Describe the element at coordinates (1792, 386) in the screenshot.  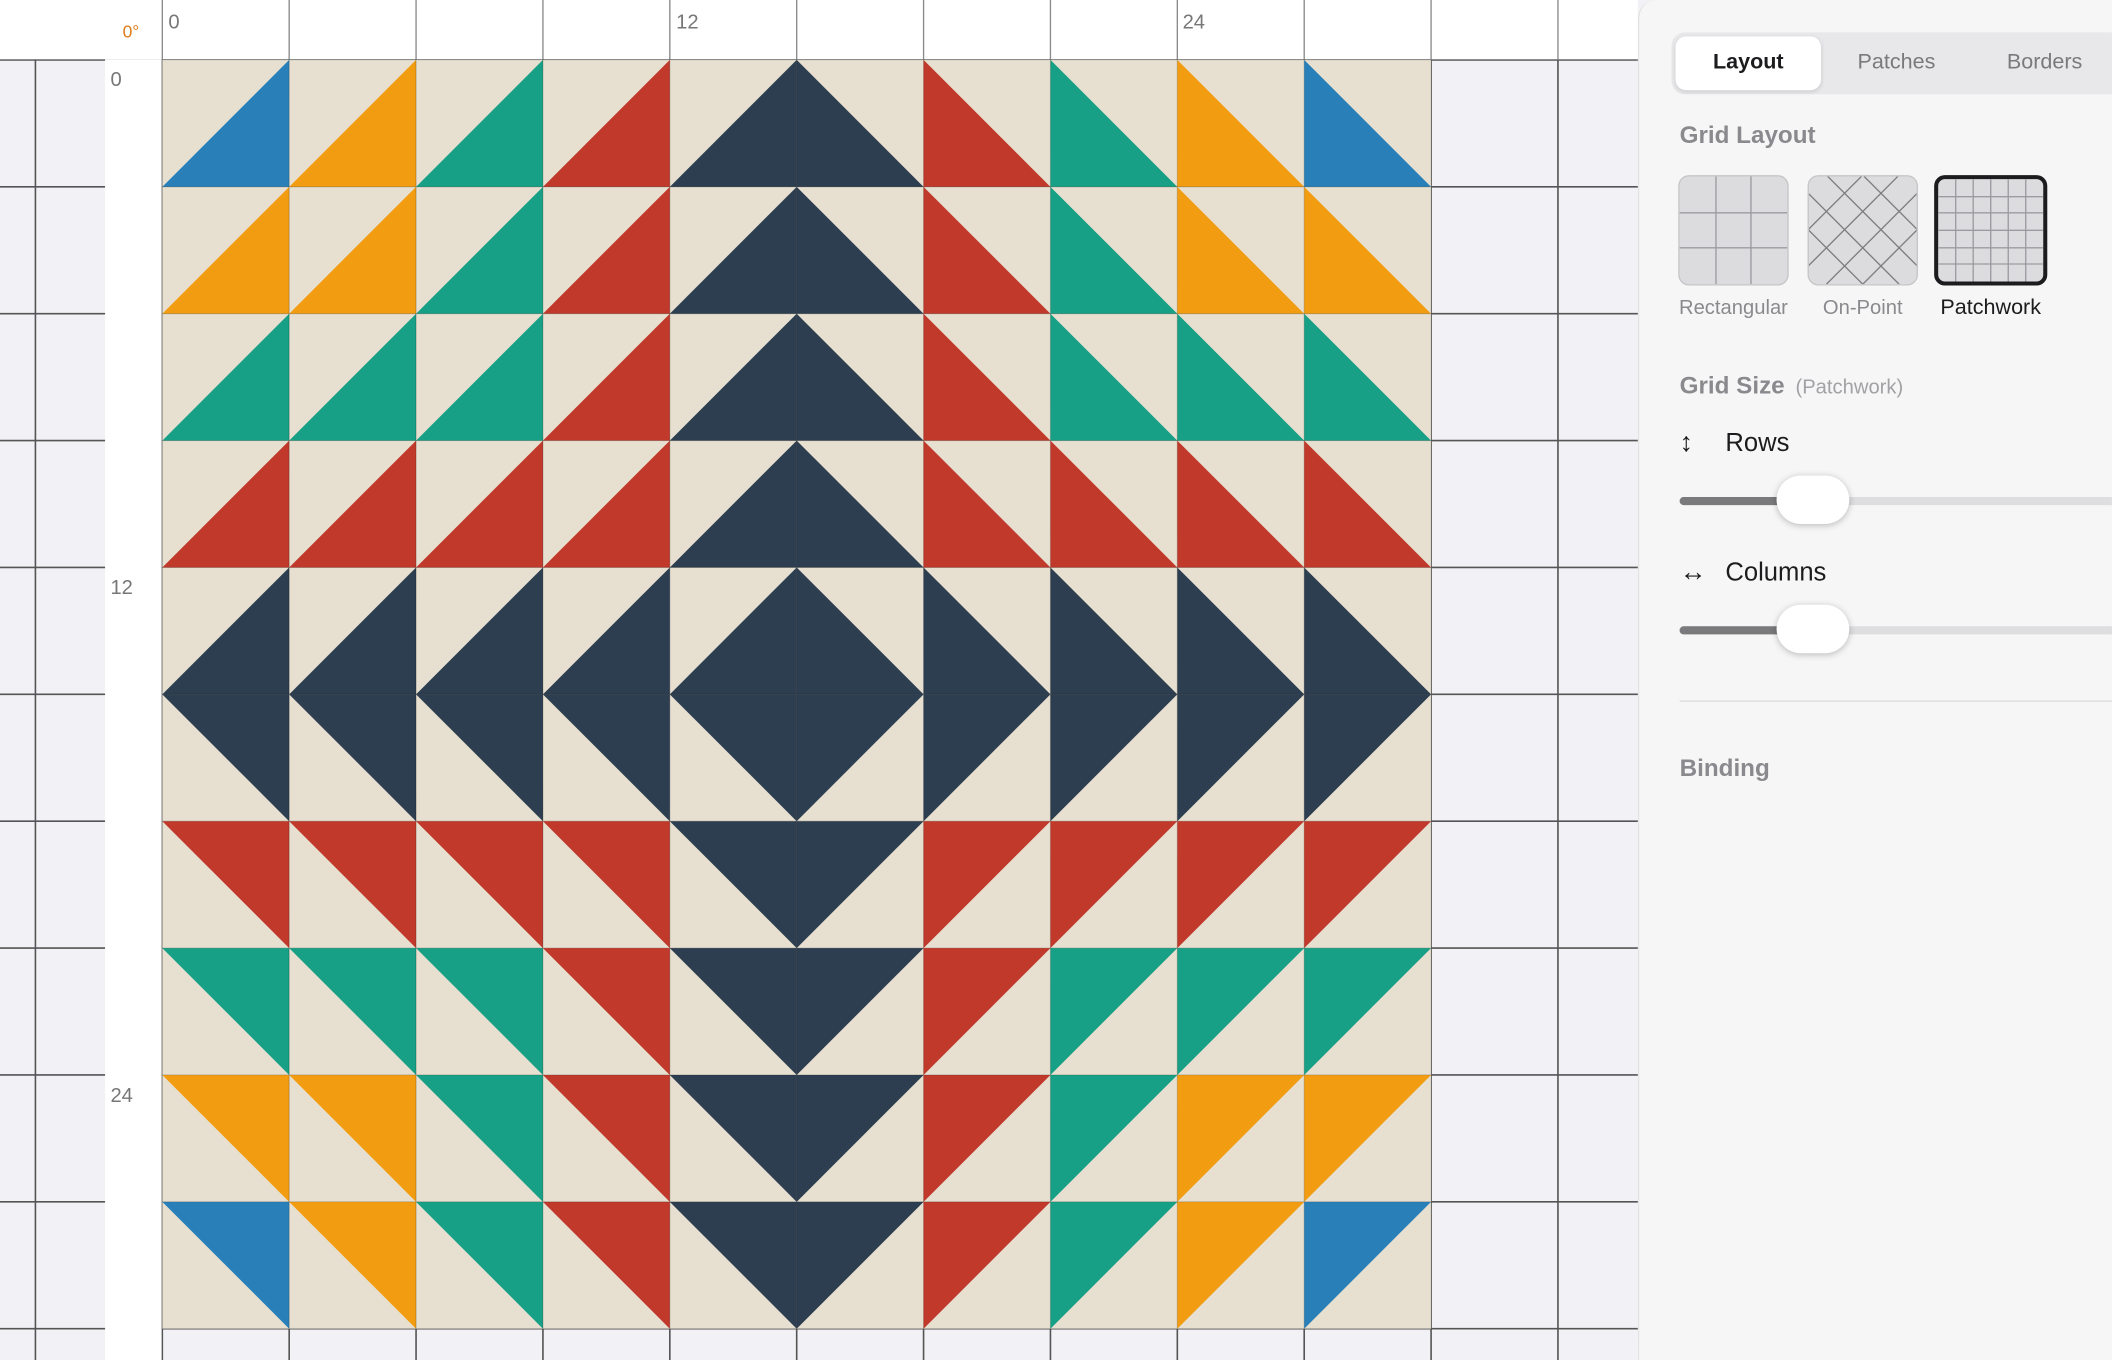
I see `grid-size-heading: Grid Size (Patchwork)` at that location.